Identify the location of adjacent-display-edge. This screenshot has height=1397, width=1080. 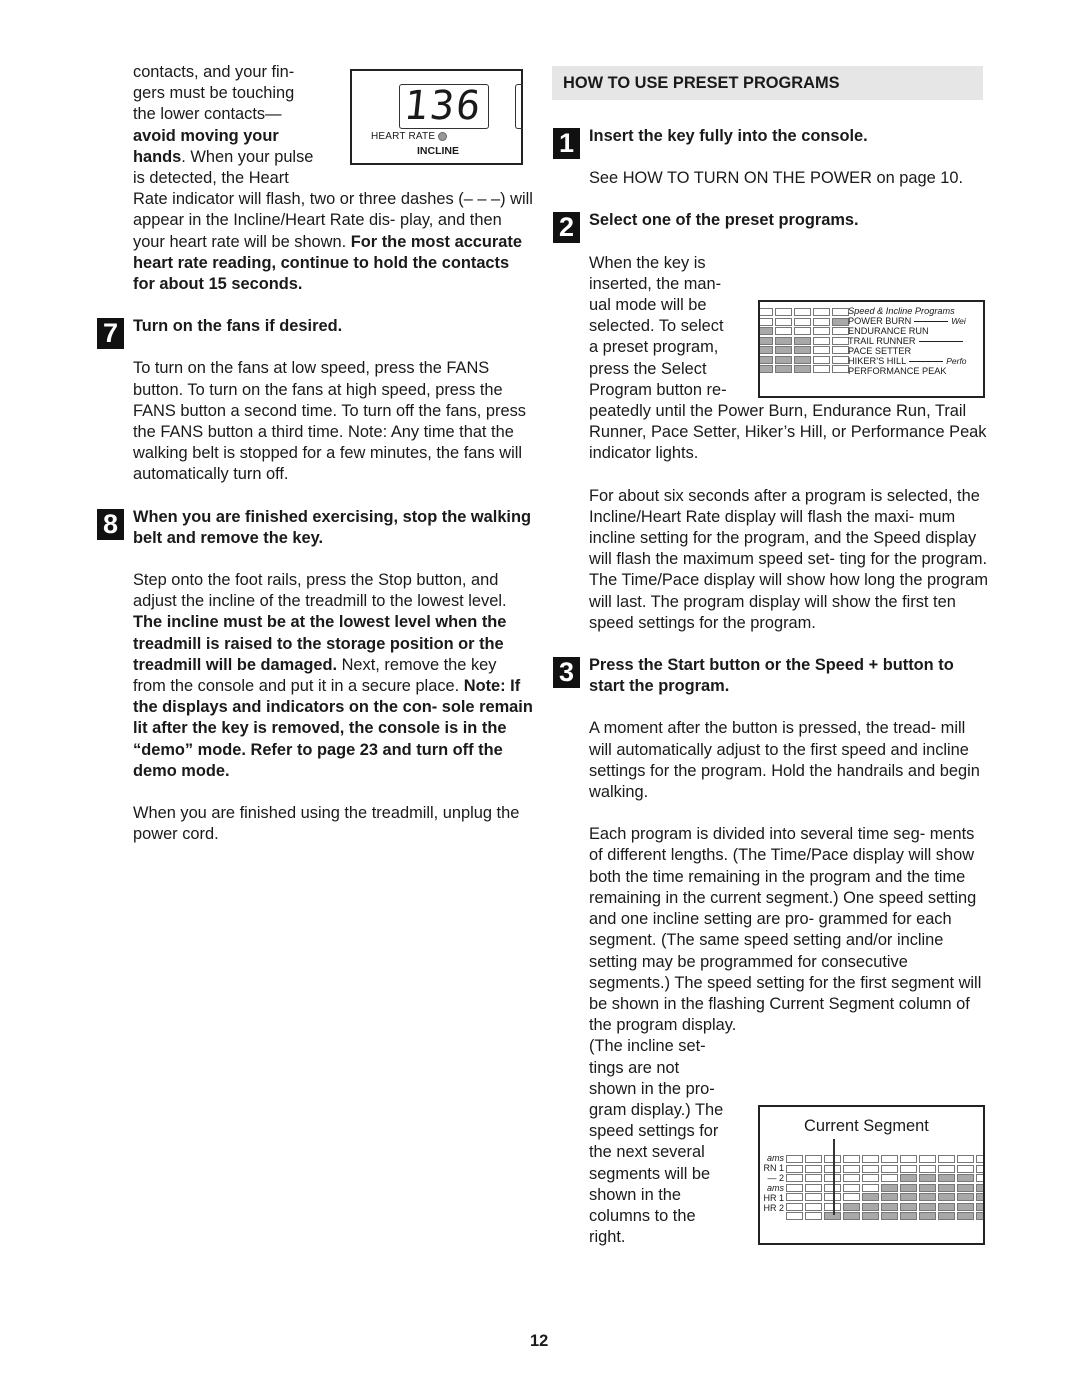
(519, 106).